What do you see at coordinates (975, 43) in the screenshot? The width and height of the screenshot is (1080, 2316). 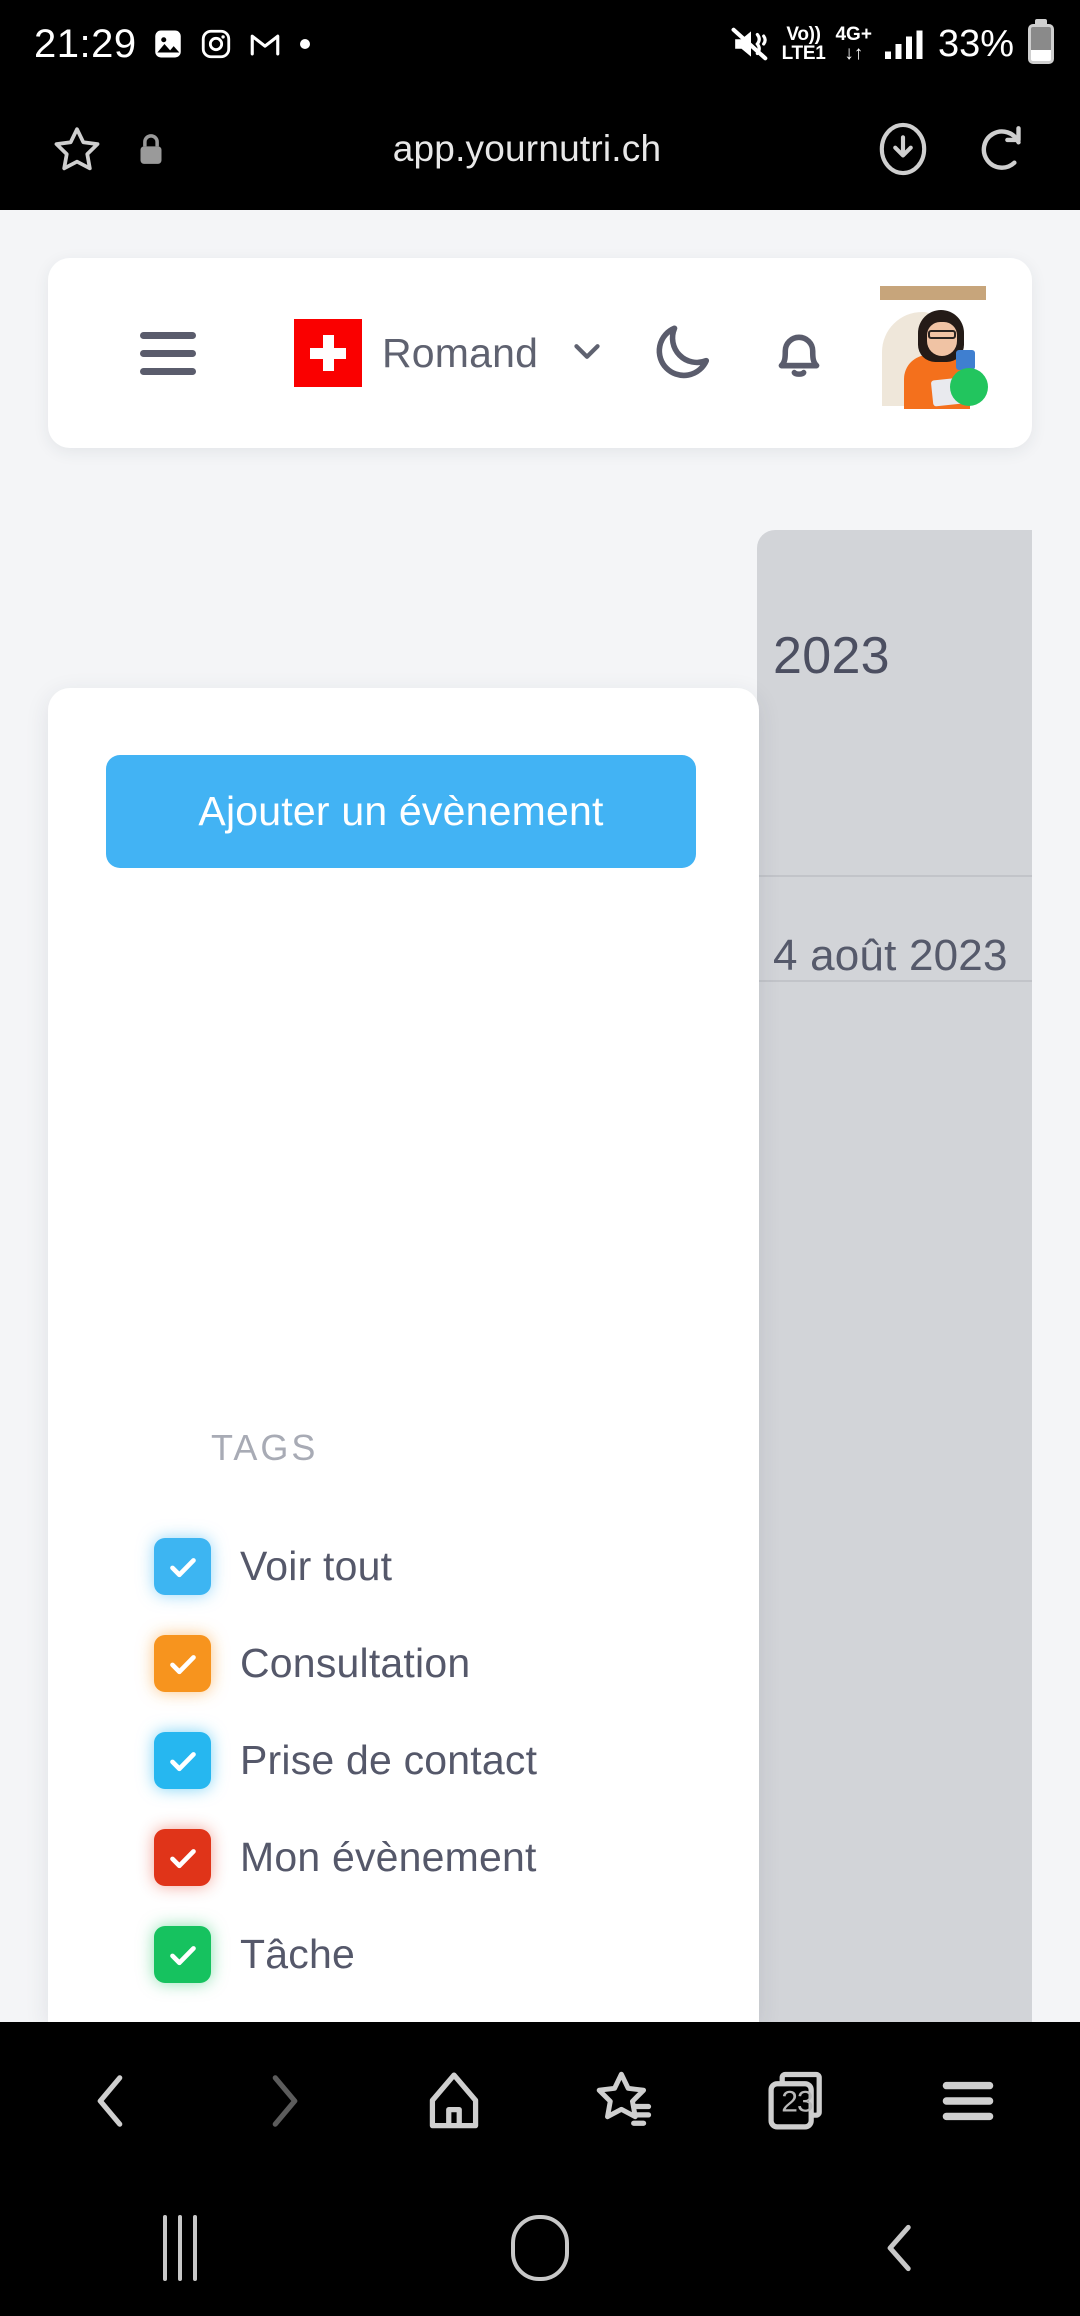 I see `battery-percent-label: 33%` at bounding box center [975, 43].